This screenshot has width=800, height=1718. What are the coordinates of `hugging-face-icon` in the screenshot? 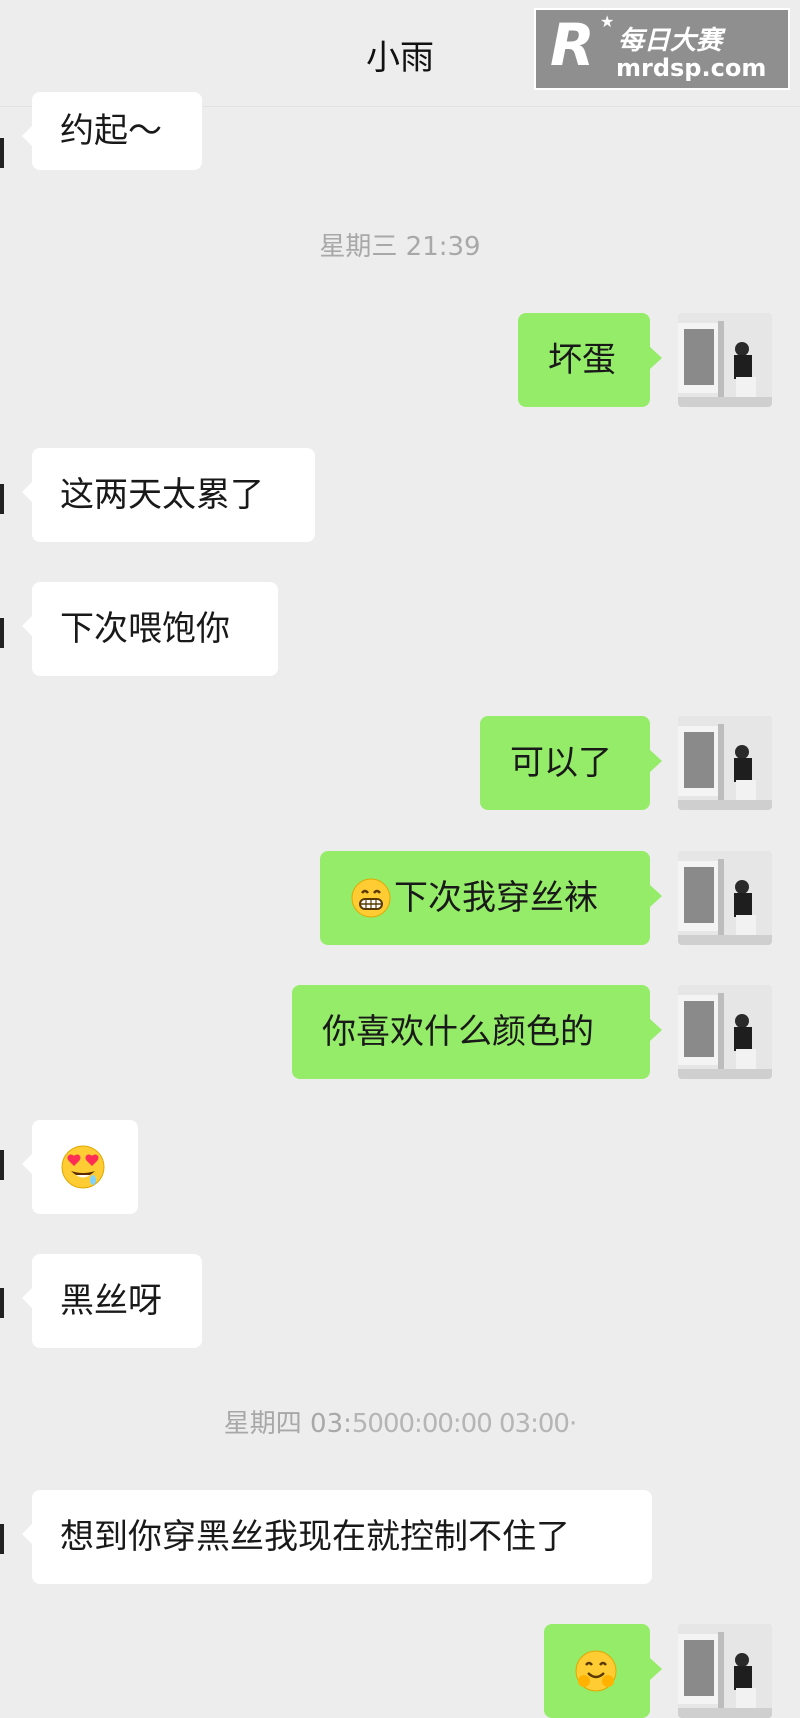 It's located at (596, 1671).